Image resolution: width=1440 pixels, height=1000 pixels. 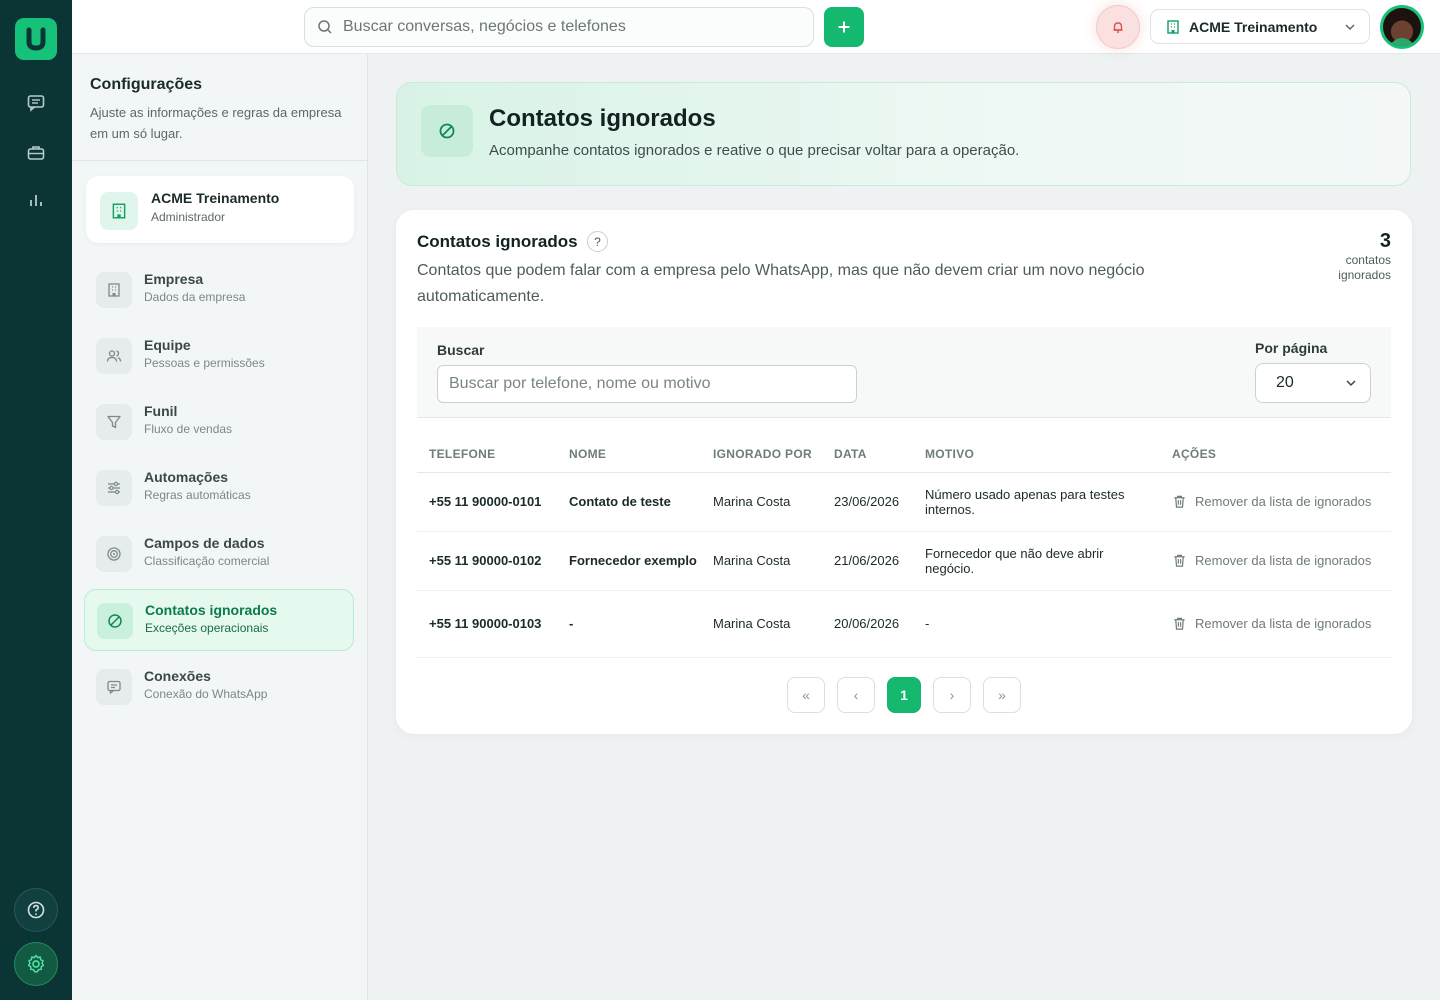 What do you see at coordinates (487, 454) in the screenshot?
I see `column-header: TELEFONE` at bounding box center [487, 454].